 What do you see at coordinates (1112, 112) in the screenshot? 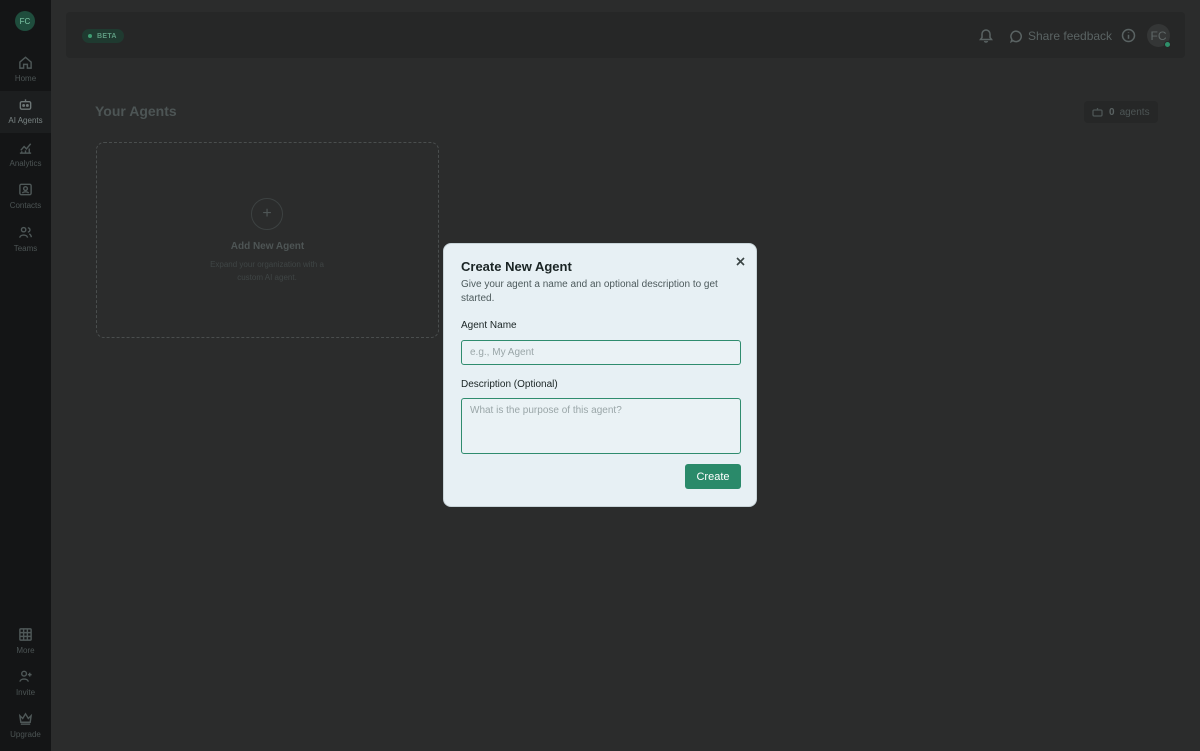
I see `agent-count-value: 0` at bounding box center [1112, 112].